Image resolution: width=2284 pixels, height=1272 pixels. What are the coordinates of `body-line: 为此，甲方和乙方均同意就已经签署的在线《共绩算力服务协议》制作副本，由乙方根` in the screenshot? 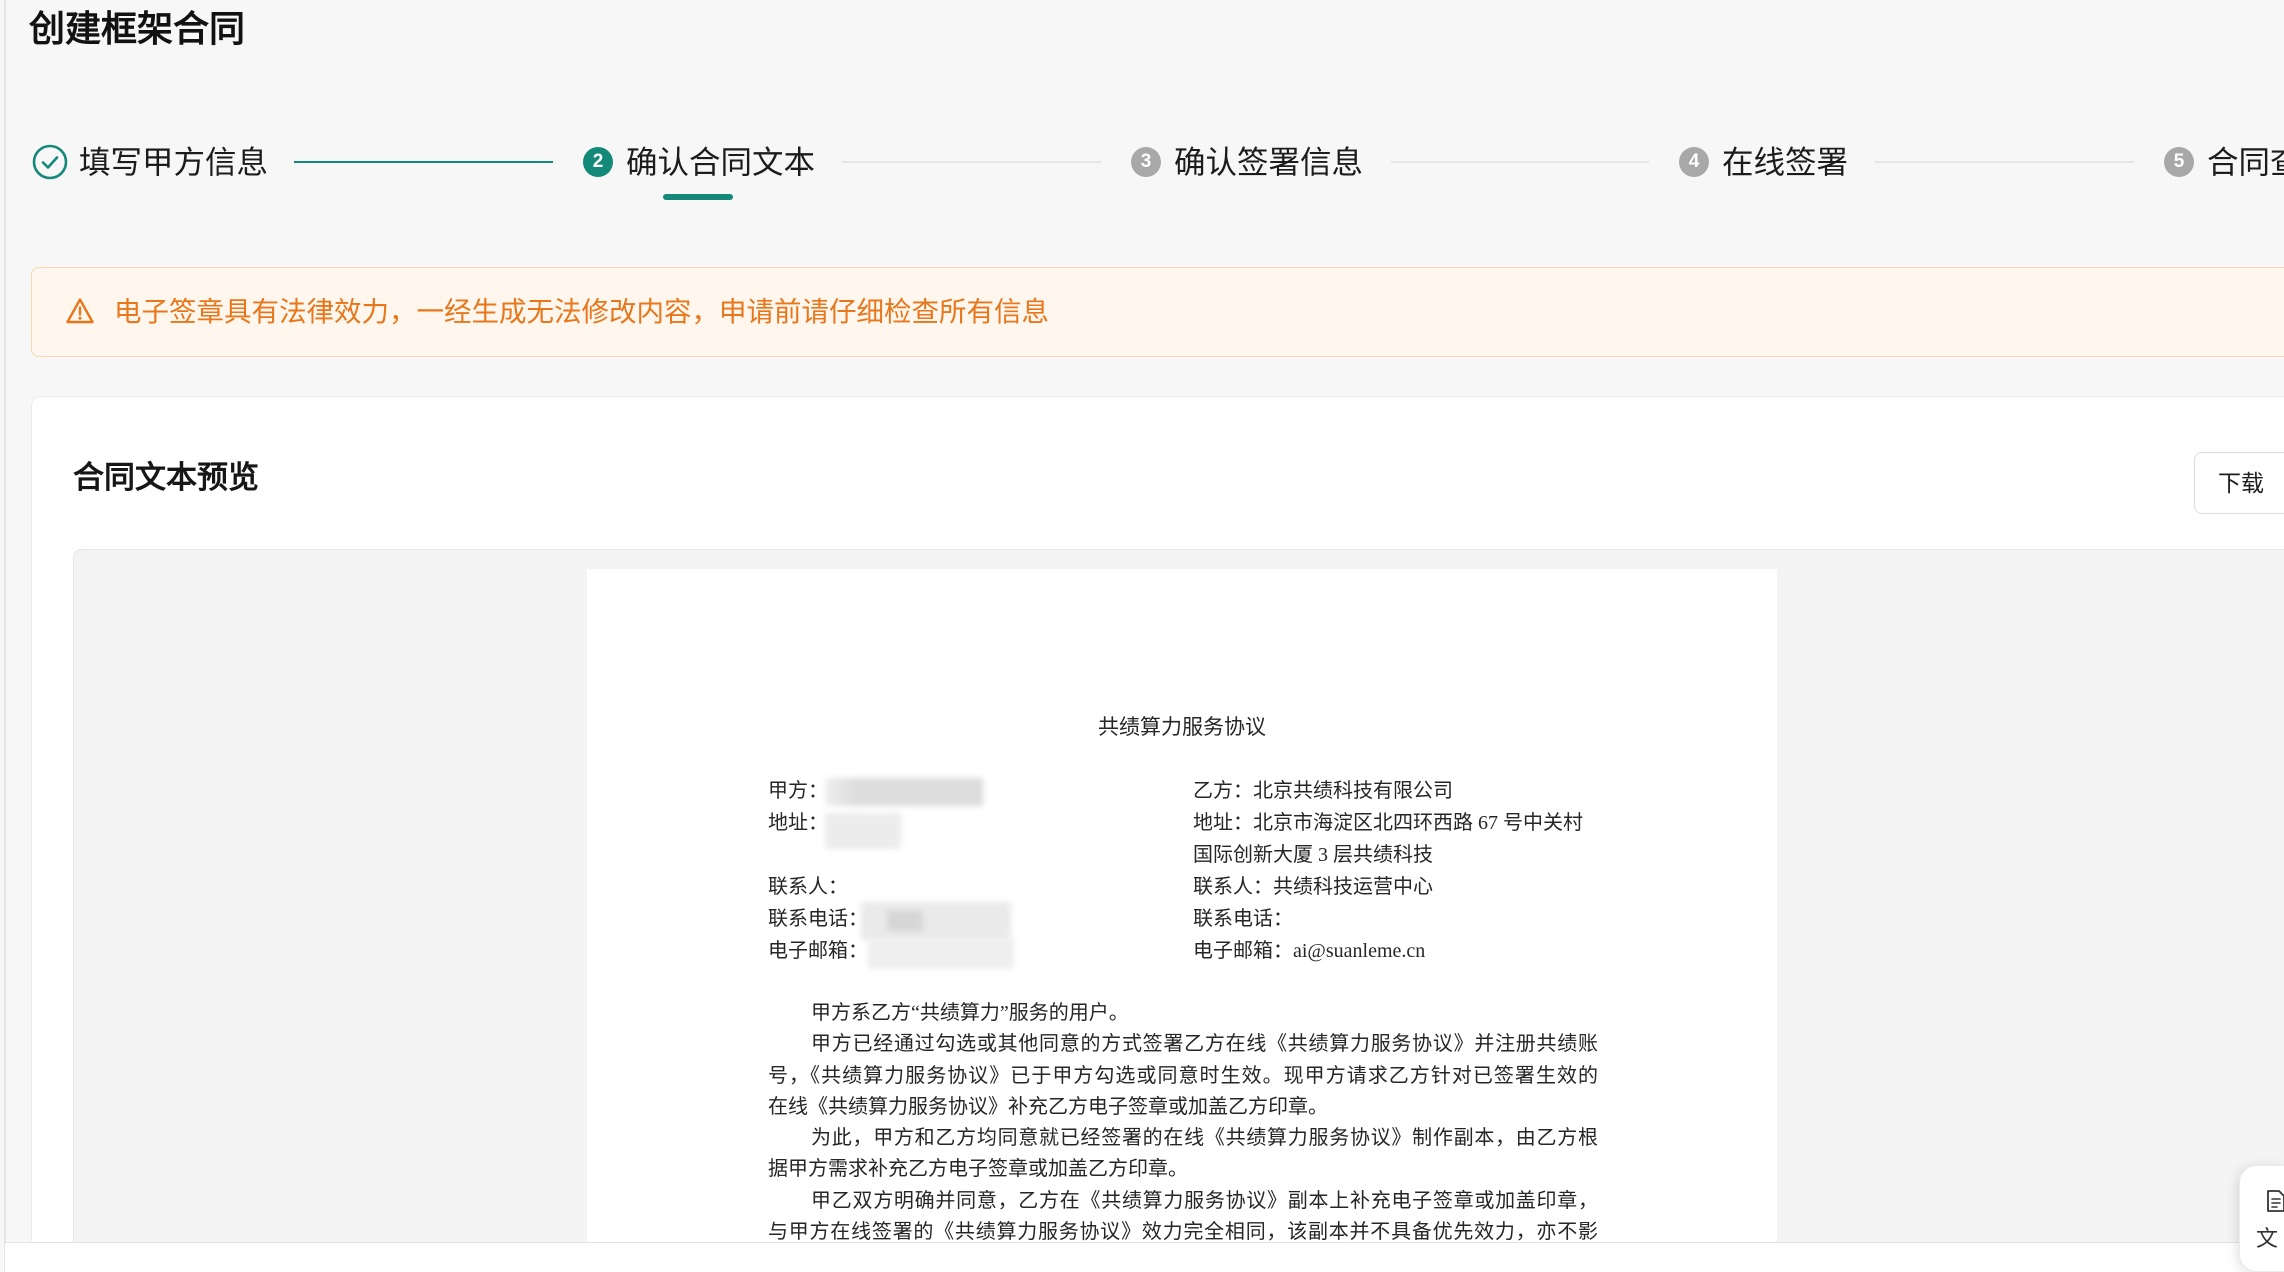 It's located at (1204, 1138).